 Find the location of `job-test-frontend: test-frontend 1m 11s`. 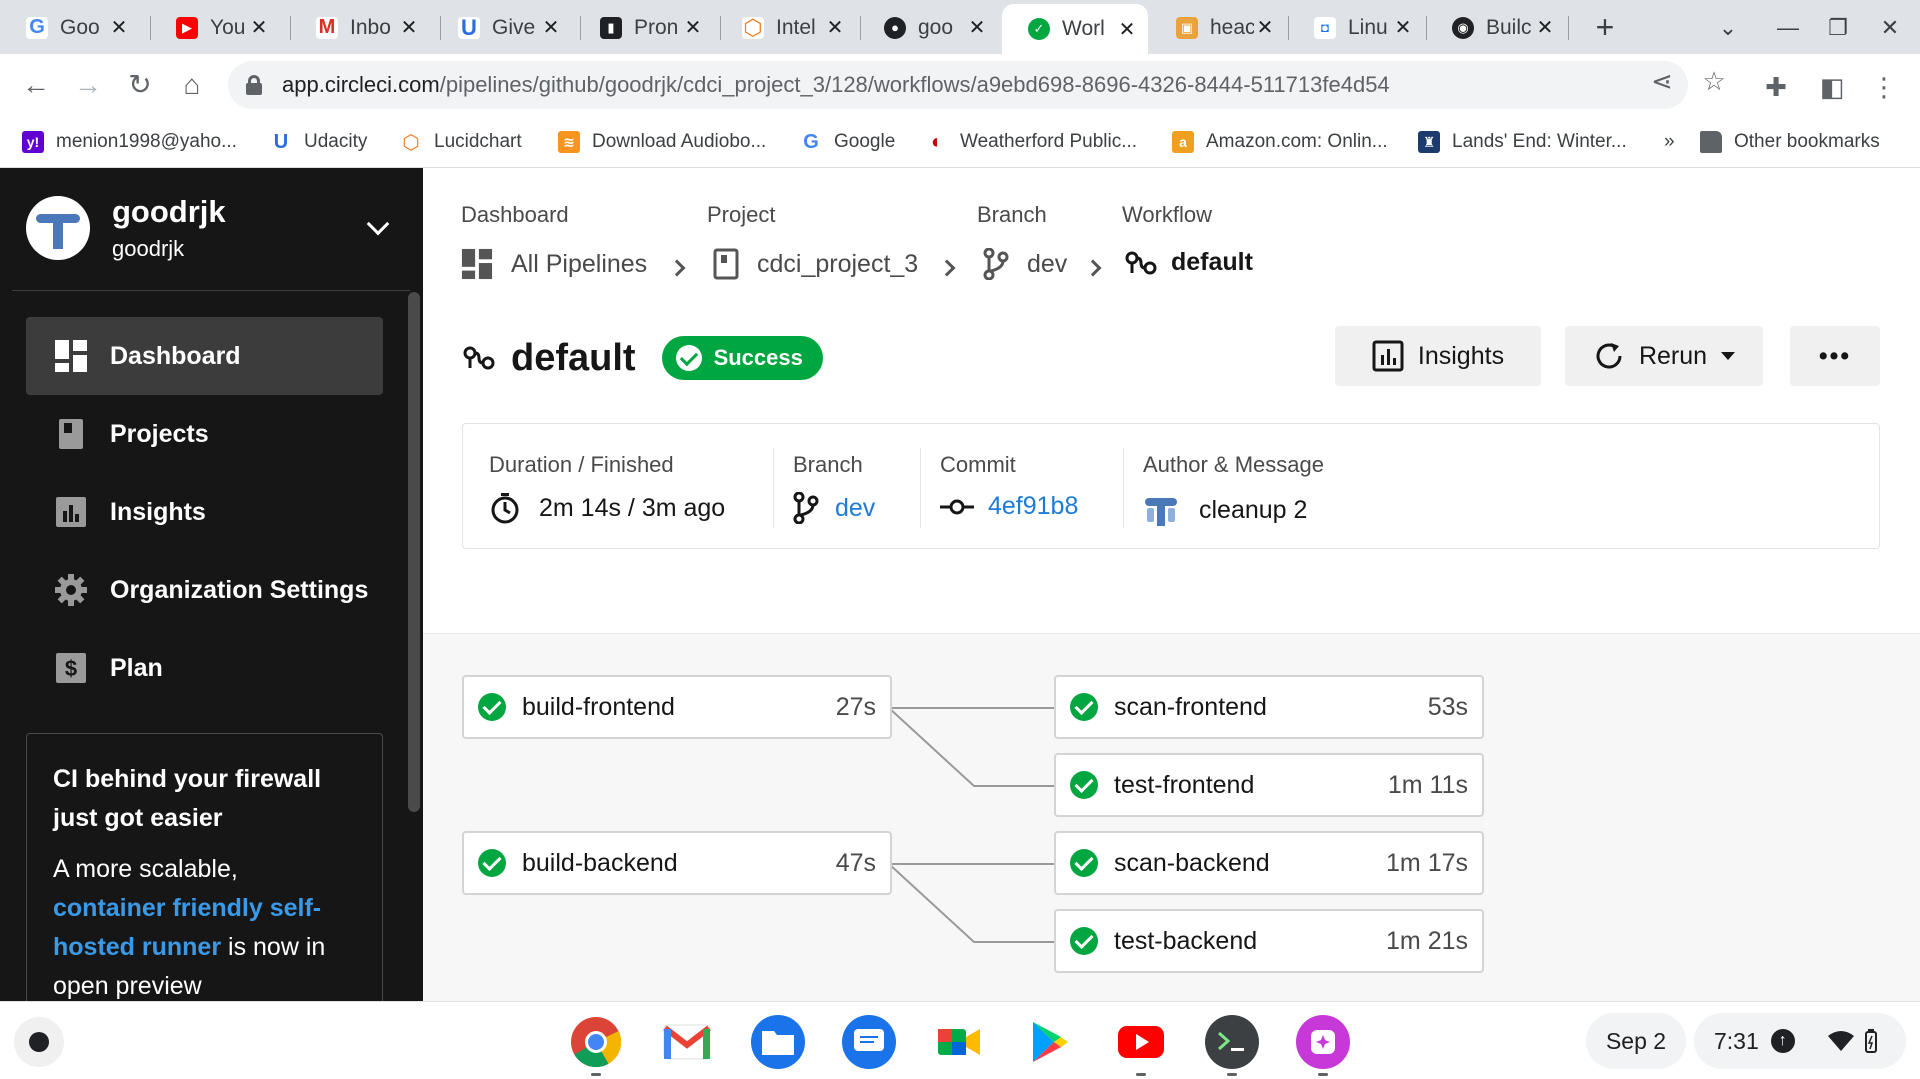

job-test-frontend: test-frontend 1m 11s is located at coordinates (1269, 785).